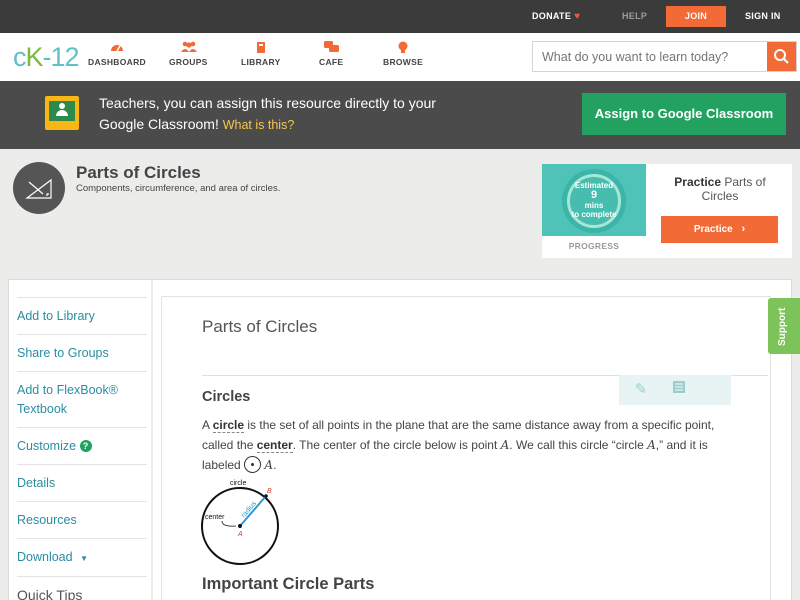 Image resolution: width=800 pixels, height=600 pixels. What do you see at coordinates (400, 16) in the screenshot?
I see `top-bar: DONATE ♥ HELP JOIN SIGN IN` at bounding box center [400, 16].